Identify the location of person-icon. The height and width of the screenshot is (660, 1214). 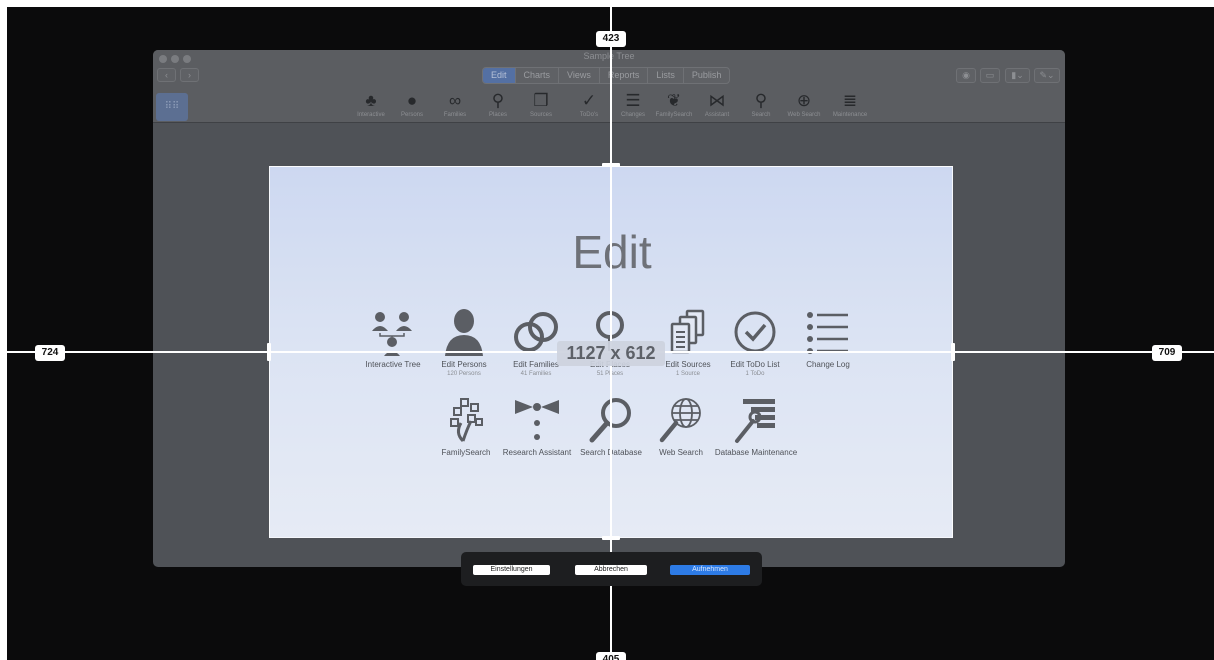
(464, 332).